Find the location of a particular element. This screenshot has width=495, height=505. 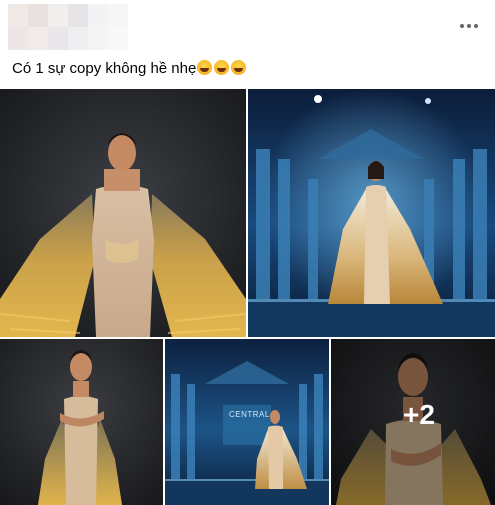

photo-4: CENTRAL is located at coordinates (247, 422).